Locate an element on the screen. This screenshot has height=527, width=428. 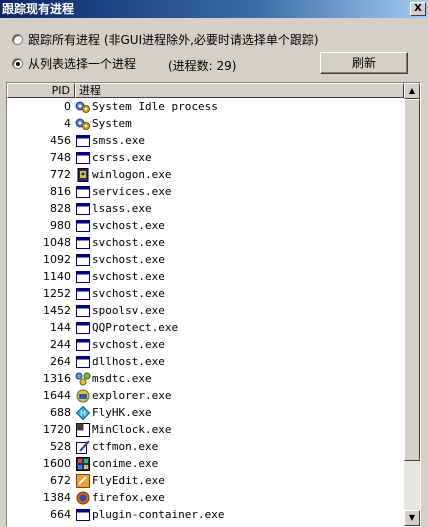
row-process-name: FlyEdit.exe is located at coordinates (128, 480).